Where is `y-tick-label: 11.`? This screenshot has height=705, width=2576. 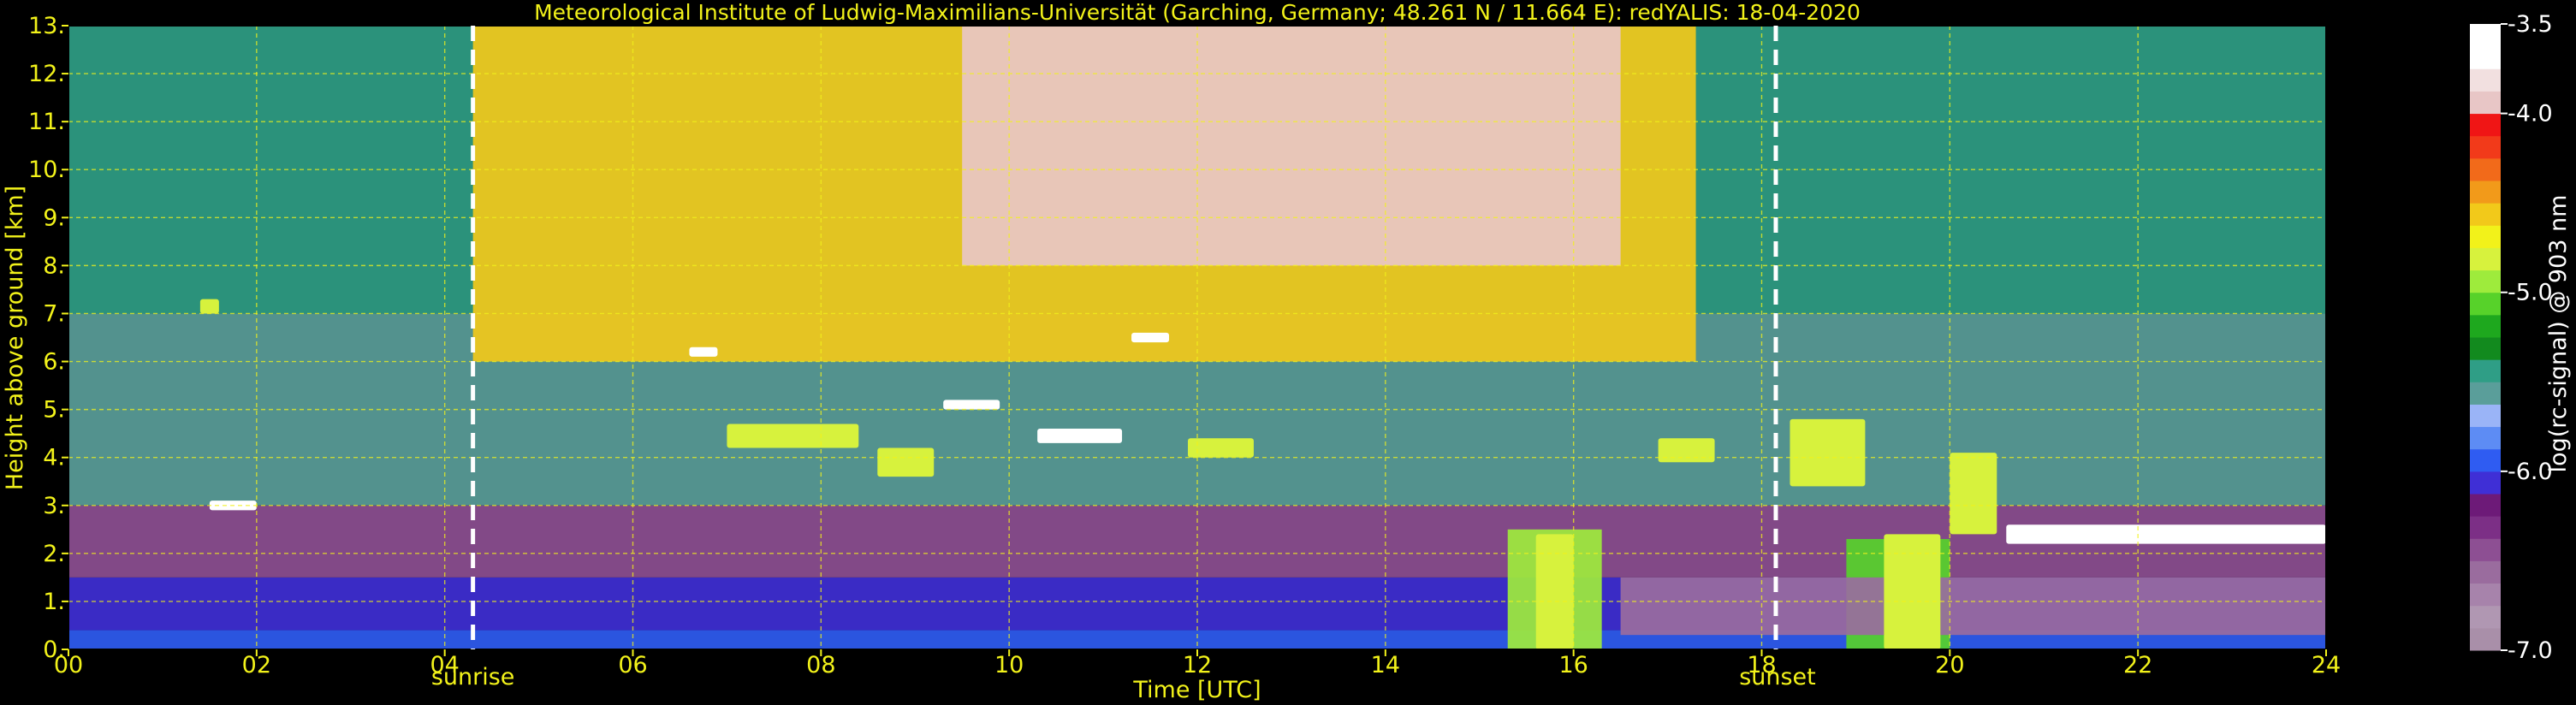 y-tick-label: 11. is located at coordinates (46, 122).